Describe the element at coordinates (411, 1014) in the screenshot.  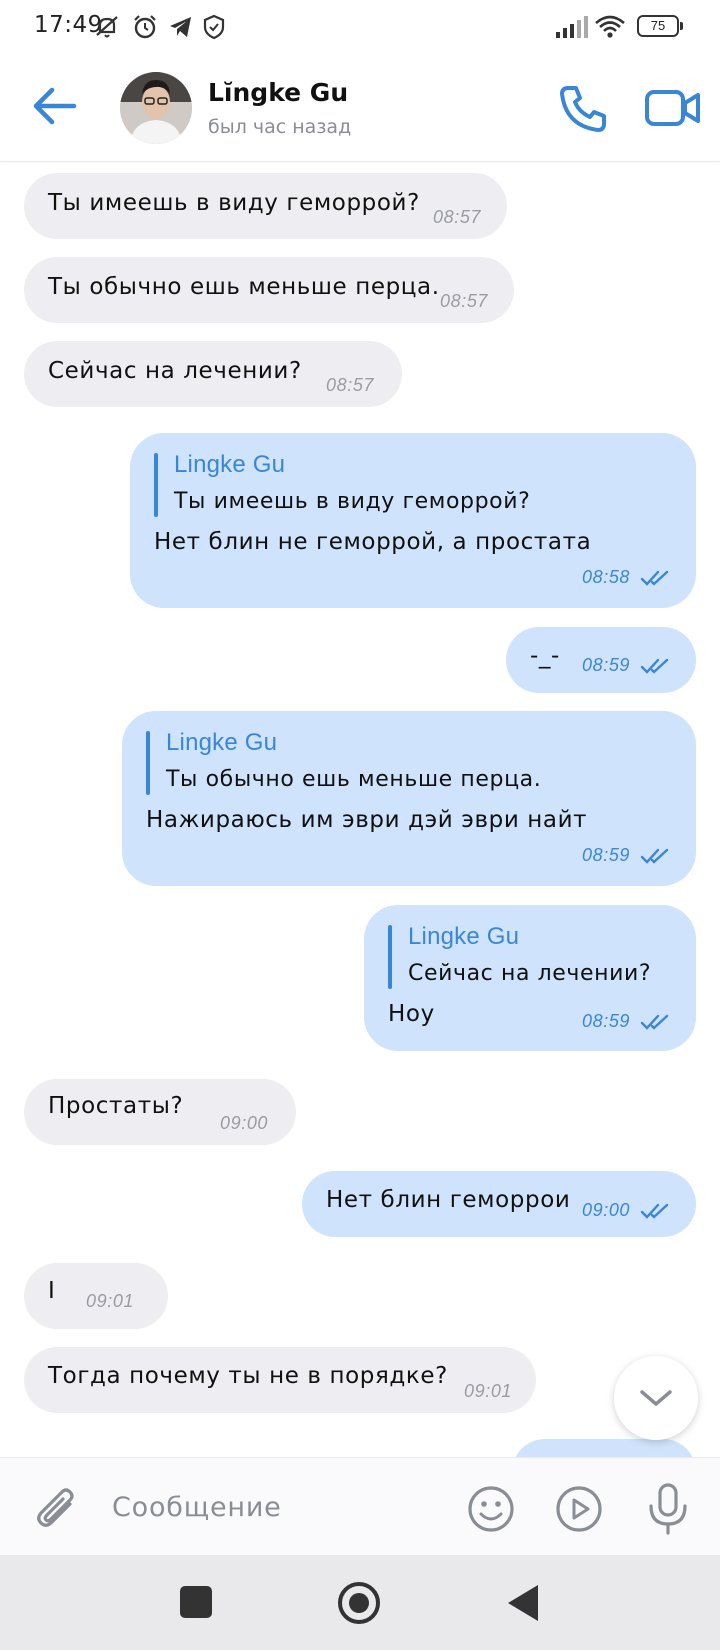
I see `message-text: Ноу` at that location.